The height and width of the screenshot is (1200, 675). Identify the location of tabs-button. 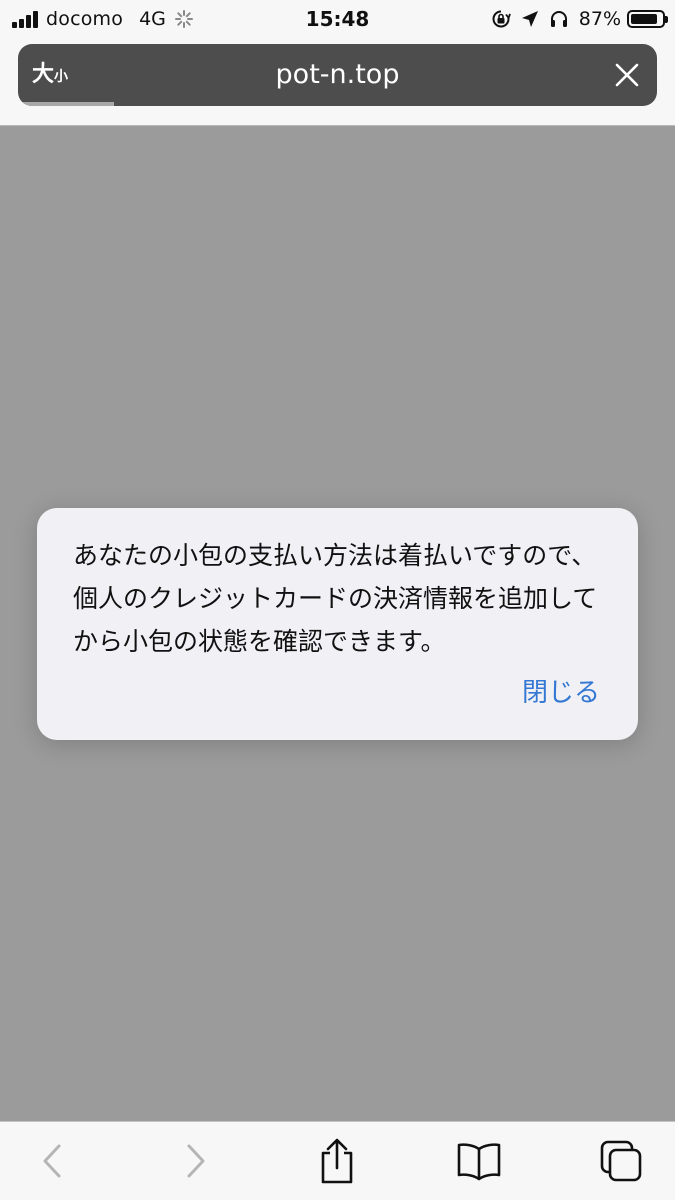
(621, 1161).